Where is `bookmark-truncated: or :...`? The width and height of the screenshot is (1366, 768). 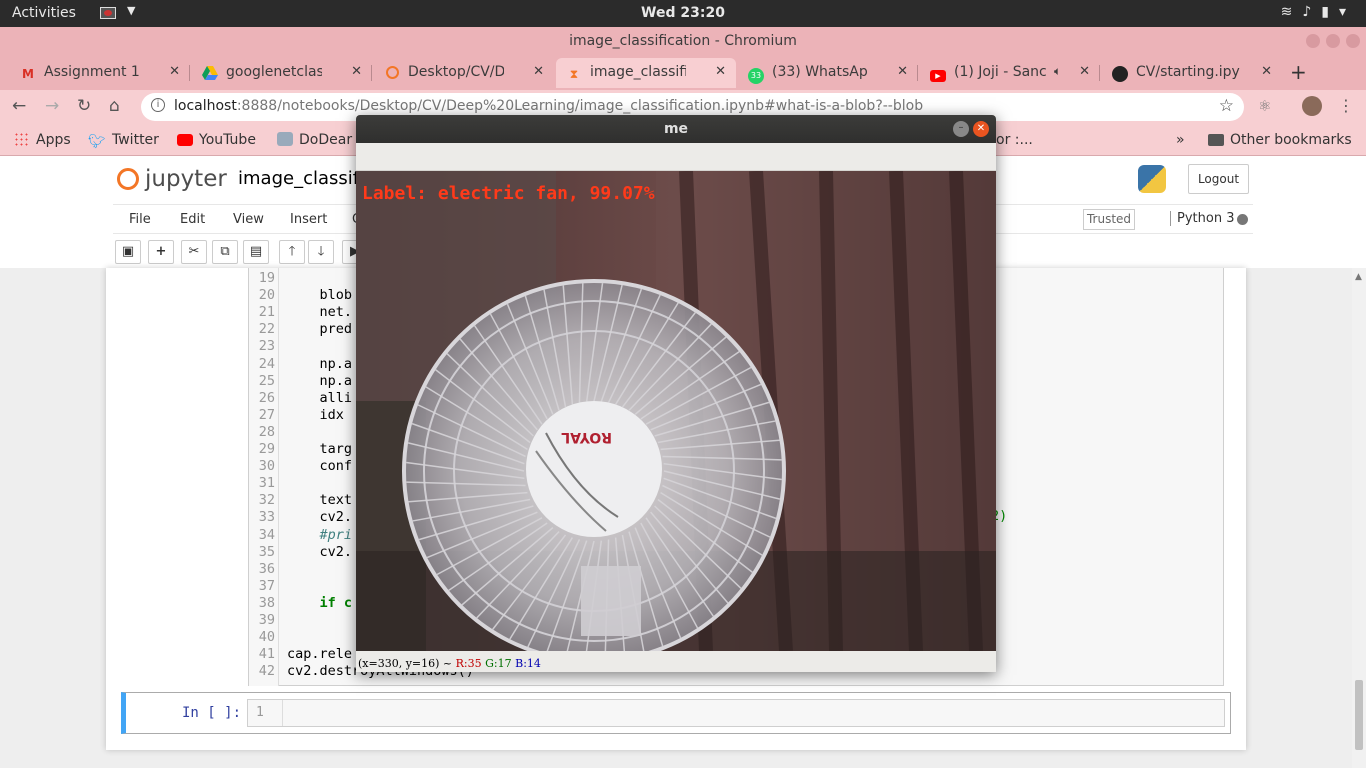 bookmark-truncated: or :... is located at coordinates (1014, 140).